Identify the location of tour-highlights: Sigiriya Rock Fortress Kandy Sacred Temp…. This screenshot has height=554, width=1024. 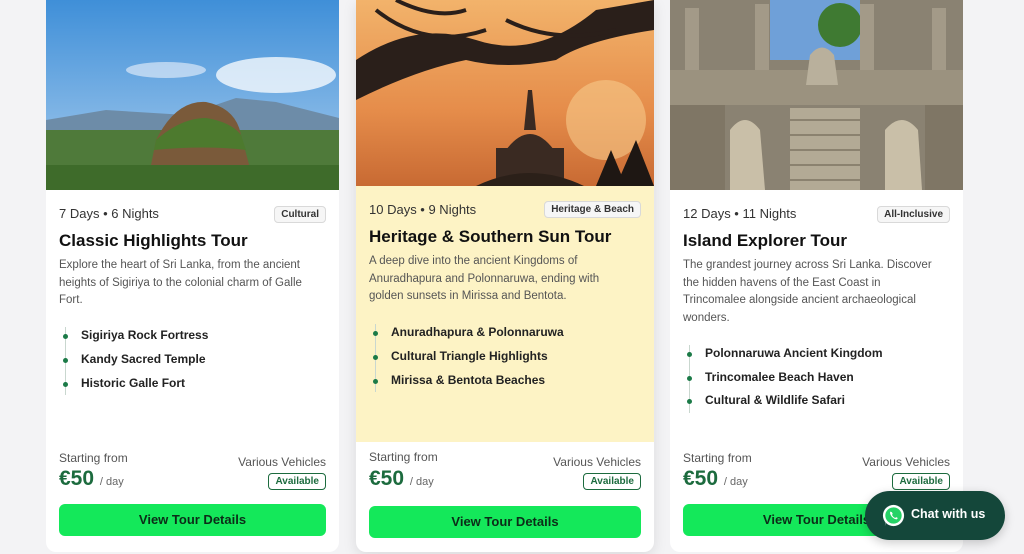
(189, 361).